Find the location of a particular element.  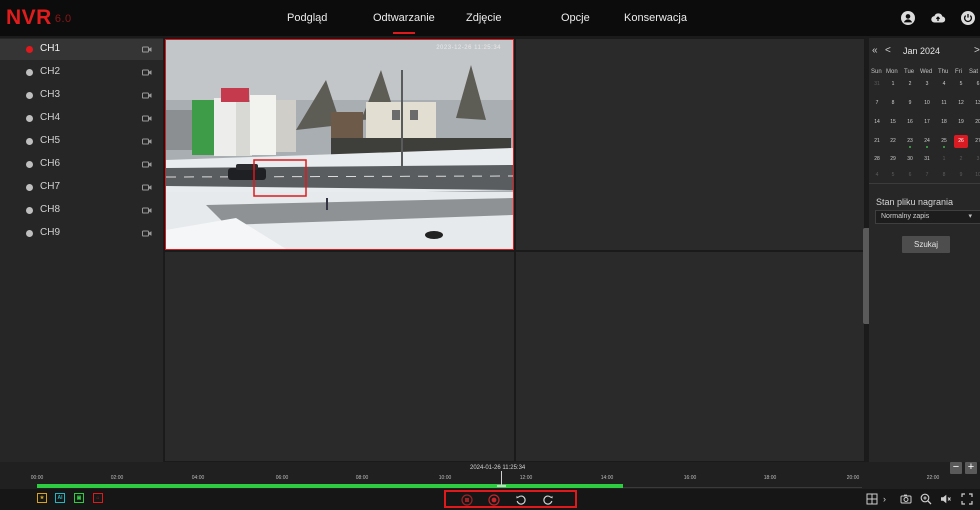

record-type-ai-tag: AI is located at coordinates (60, 498).